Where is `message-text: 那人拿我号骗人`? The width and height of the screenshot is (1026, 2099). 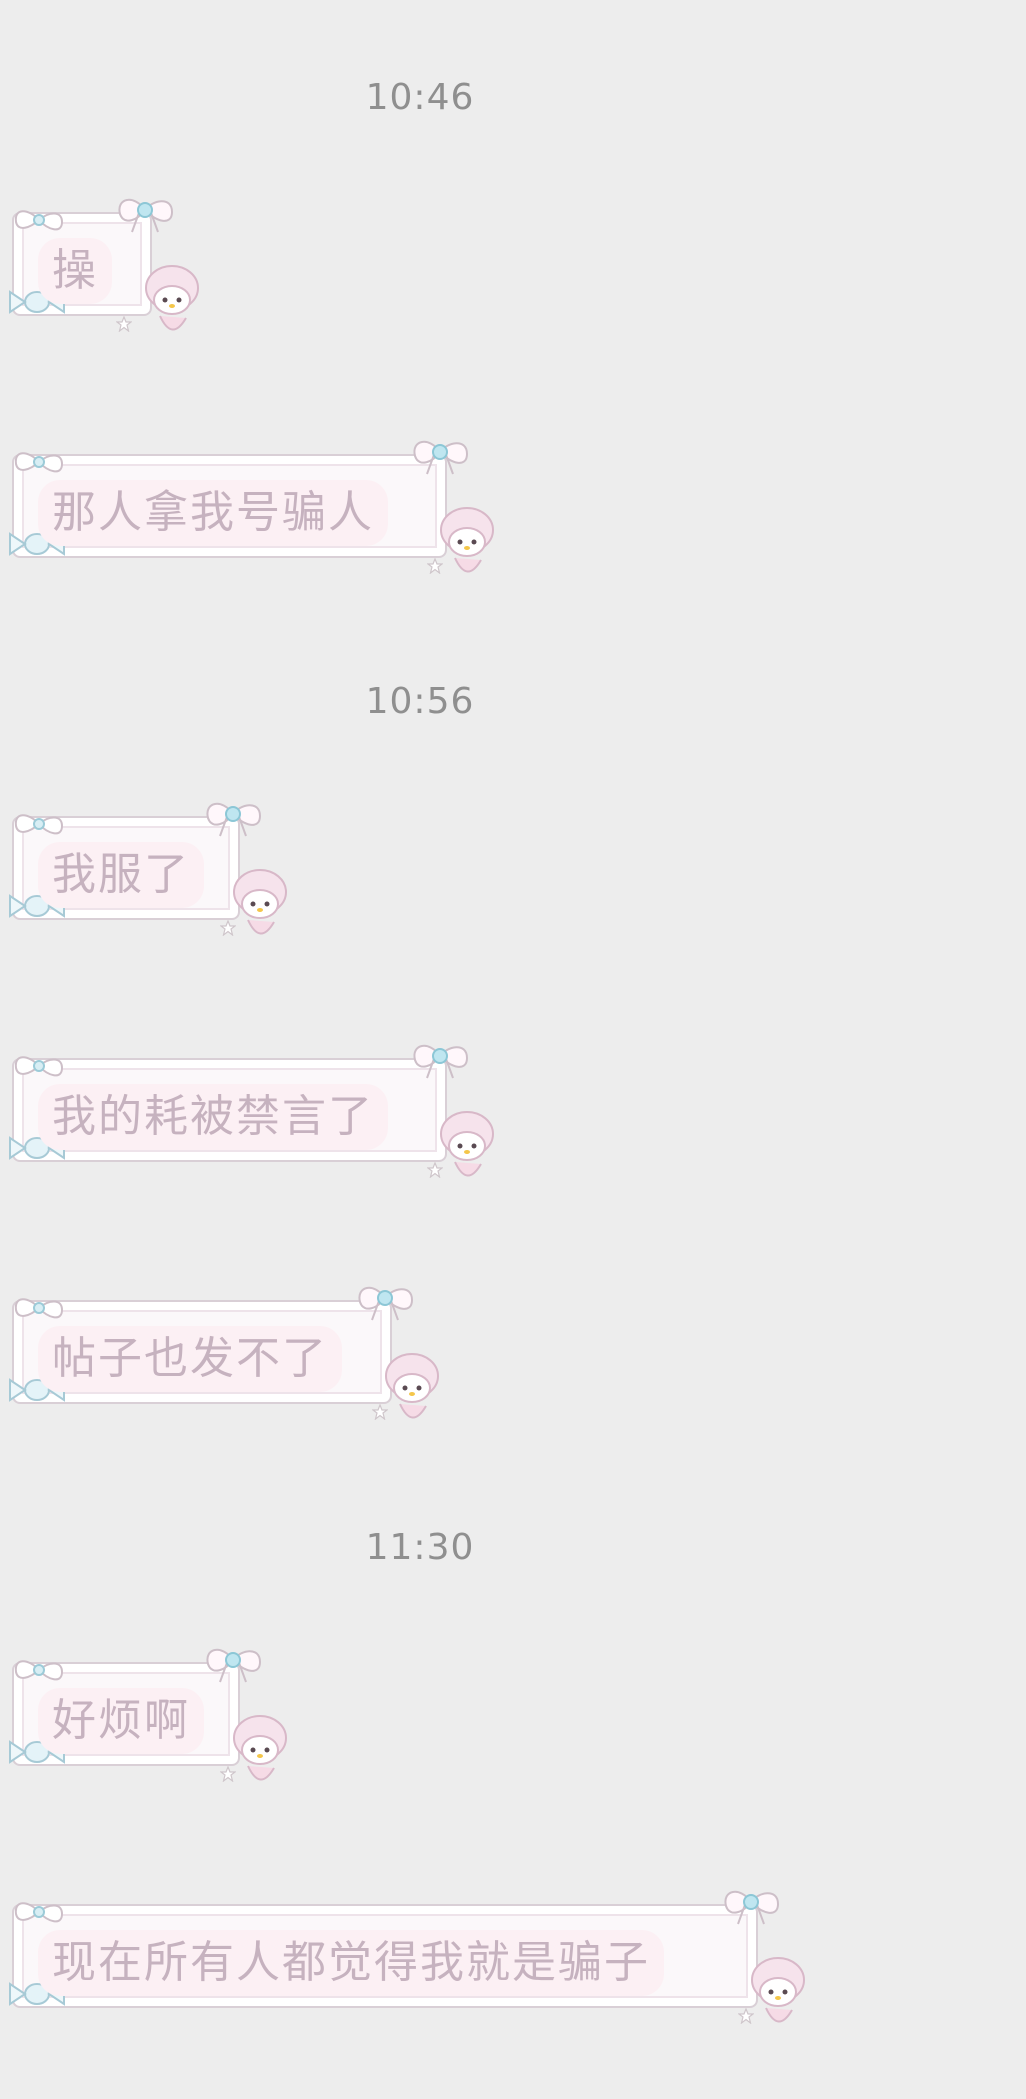
message-text: 那人拿我号骗人 is located at coordinates (213, 513).